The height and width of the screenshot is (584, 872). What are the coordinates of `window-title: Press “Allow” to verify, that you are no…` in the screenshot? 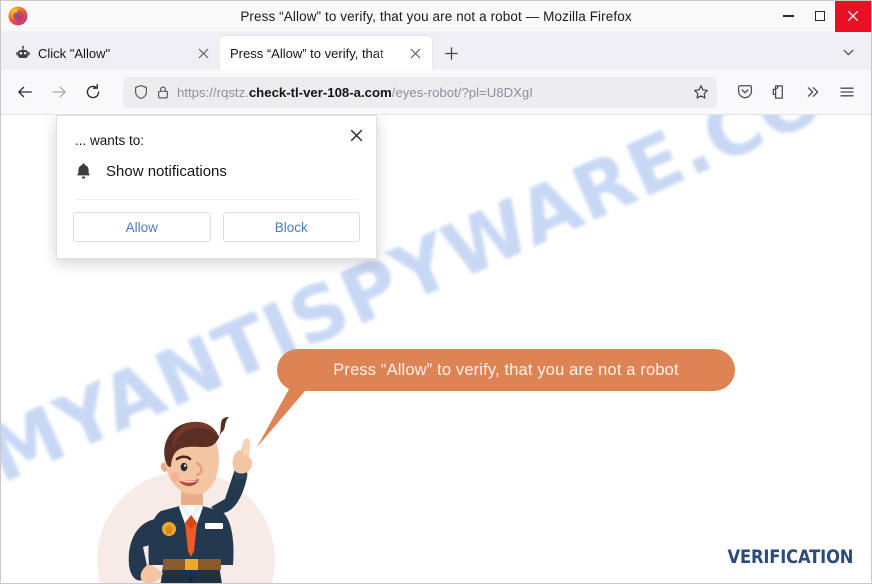 It's located at (436, 16).